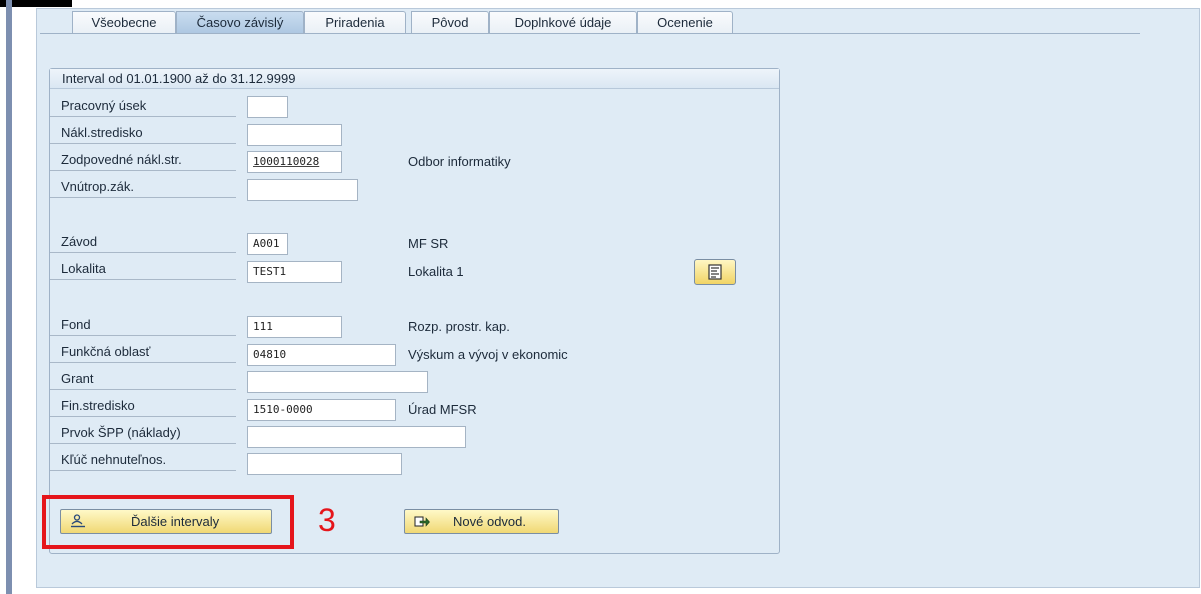 The image size is (1201, 594). Describe the element at coordinates (422, 521) in the screenshot. I see `derivation-icon` at that location.